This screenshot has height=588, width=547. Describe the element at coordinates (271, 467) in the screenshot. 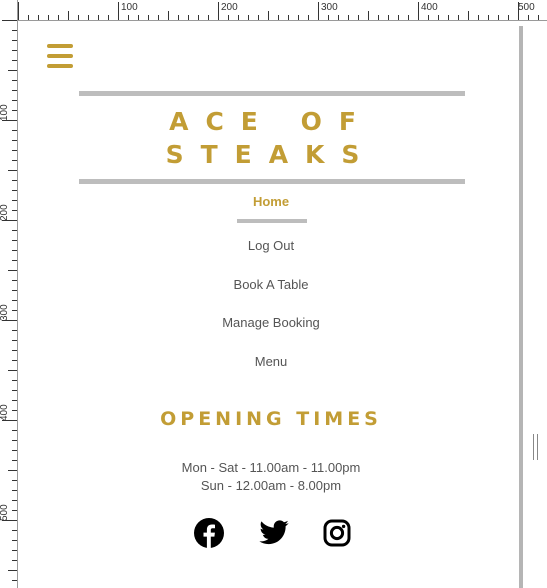

I see `hours-weekday: Mon - Sat - 11.00am - 11.00pm` at that location.